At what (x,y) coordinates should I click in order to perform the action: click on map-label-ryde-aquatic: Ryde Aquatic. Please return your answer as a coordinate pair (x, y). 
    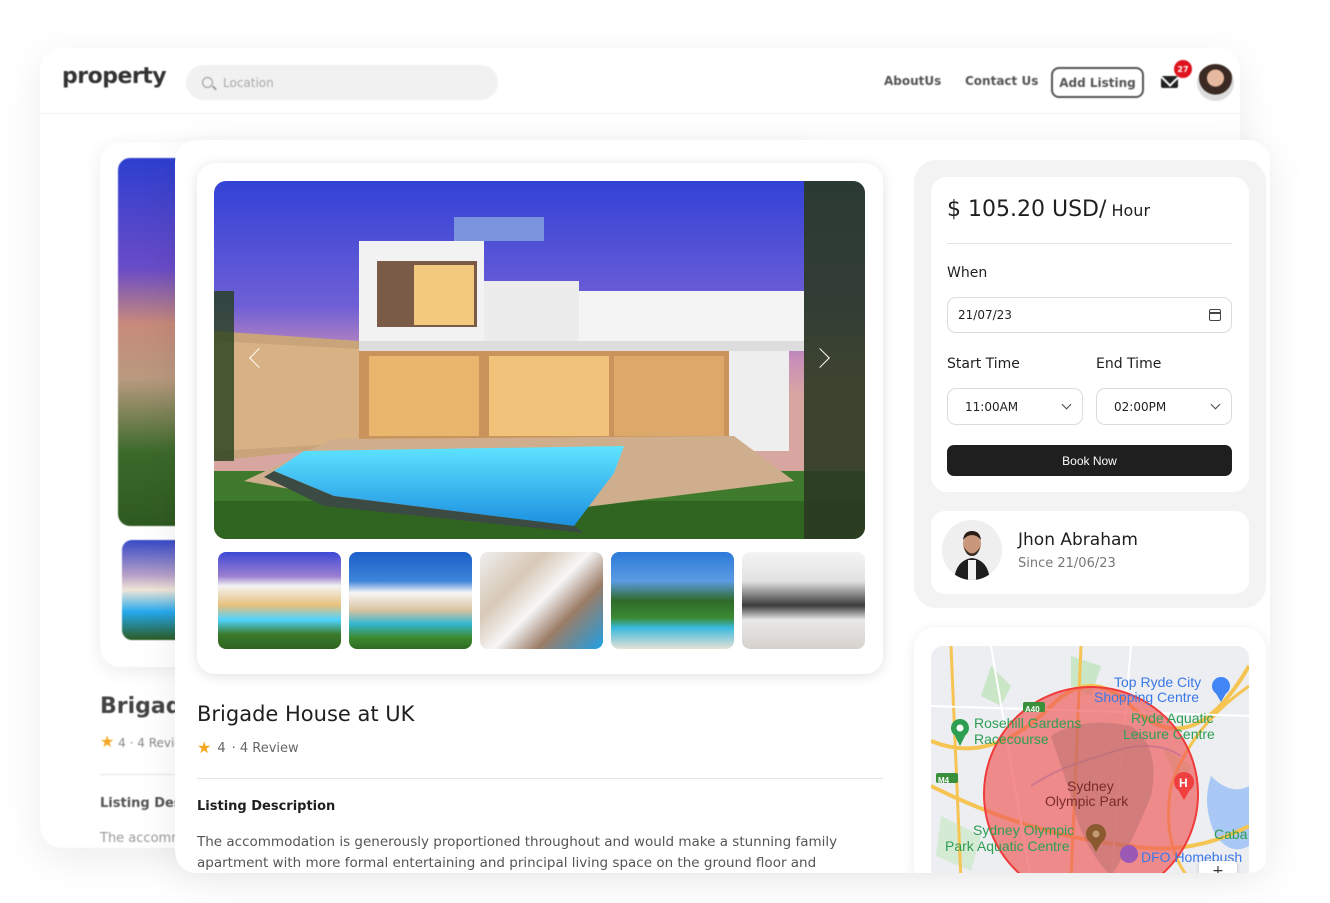
    Looking at the image, I should click on (1172, 718).